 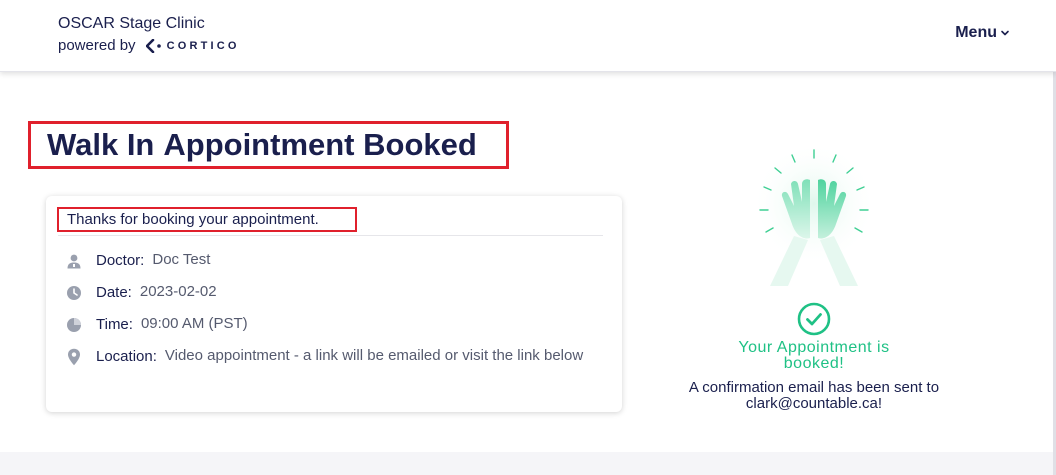 What do you see at coordinates (101, 144) in the screenshot?
I see `page-title-bold: Walk In` at bounding box center [101, 144].